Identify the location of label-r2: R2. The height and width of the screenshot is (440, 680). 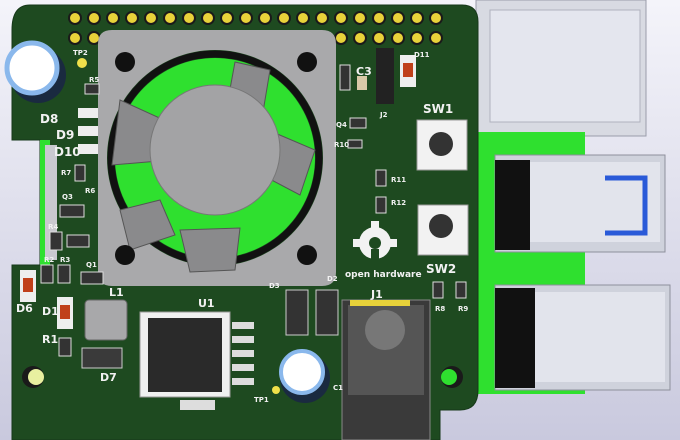
(49, 260).